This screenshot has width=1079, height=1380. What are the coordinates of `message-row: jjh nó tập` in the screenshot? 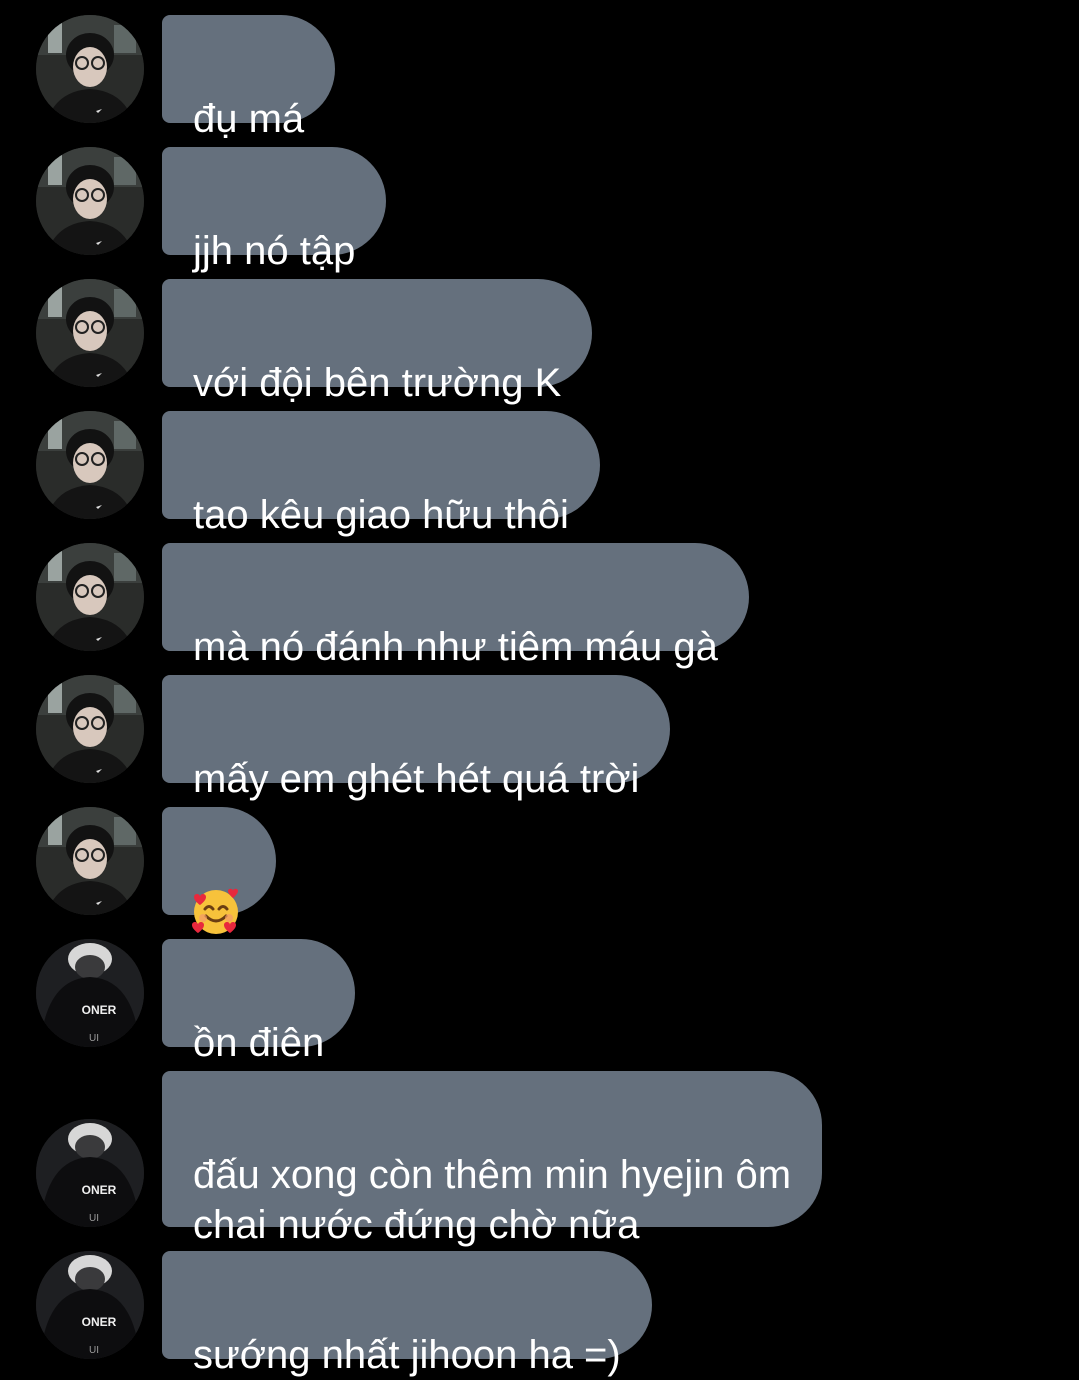 It's located at (539, 210).